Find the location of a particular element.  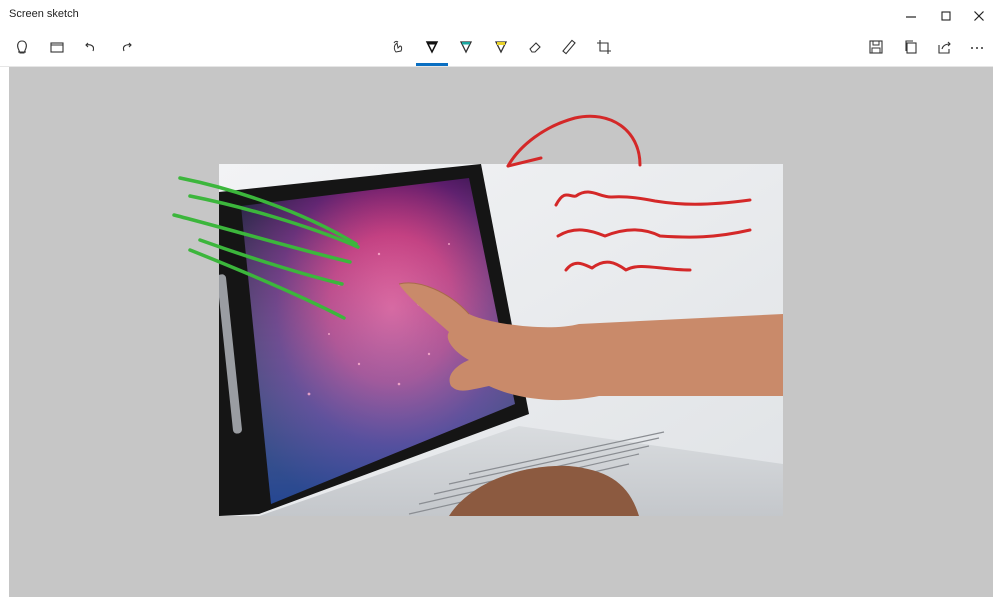

touch-writing-hand-icon is located at coordinates (398, 46).